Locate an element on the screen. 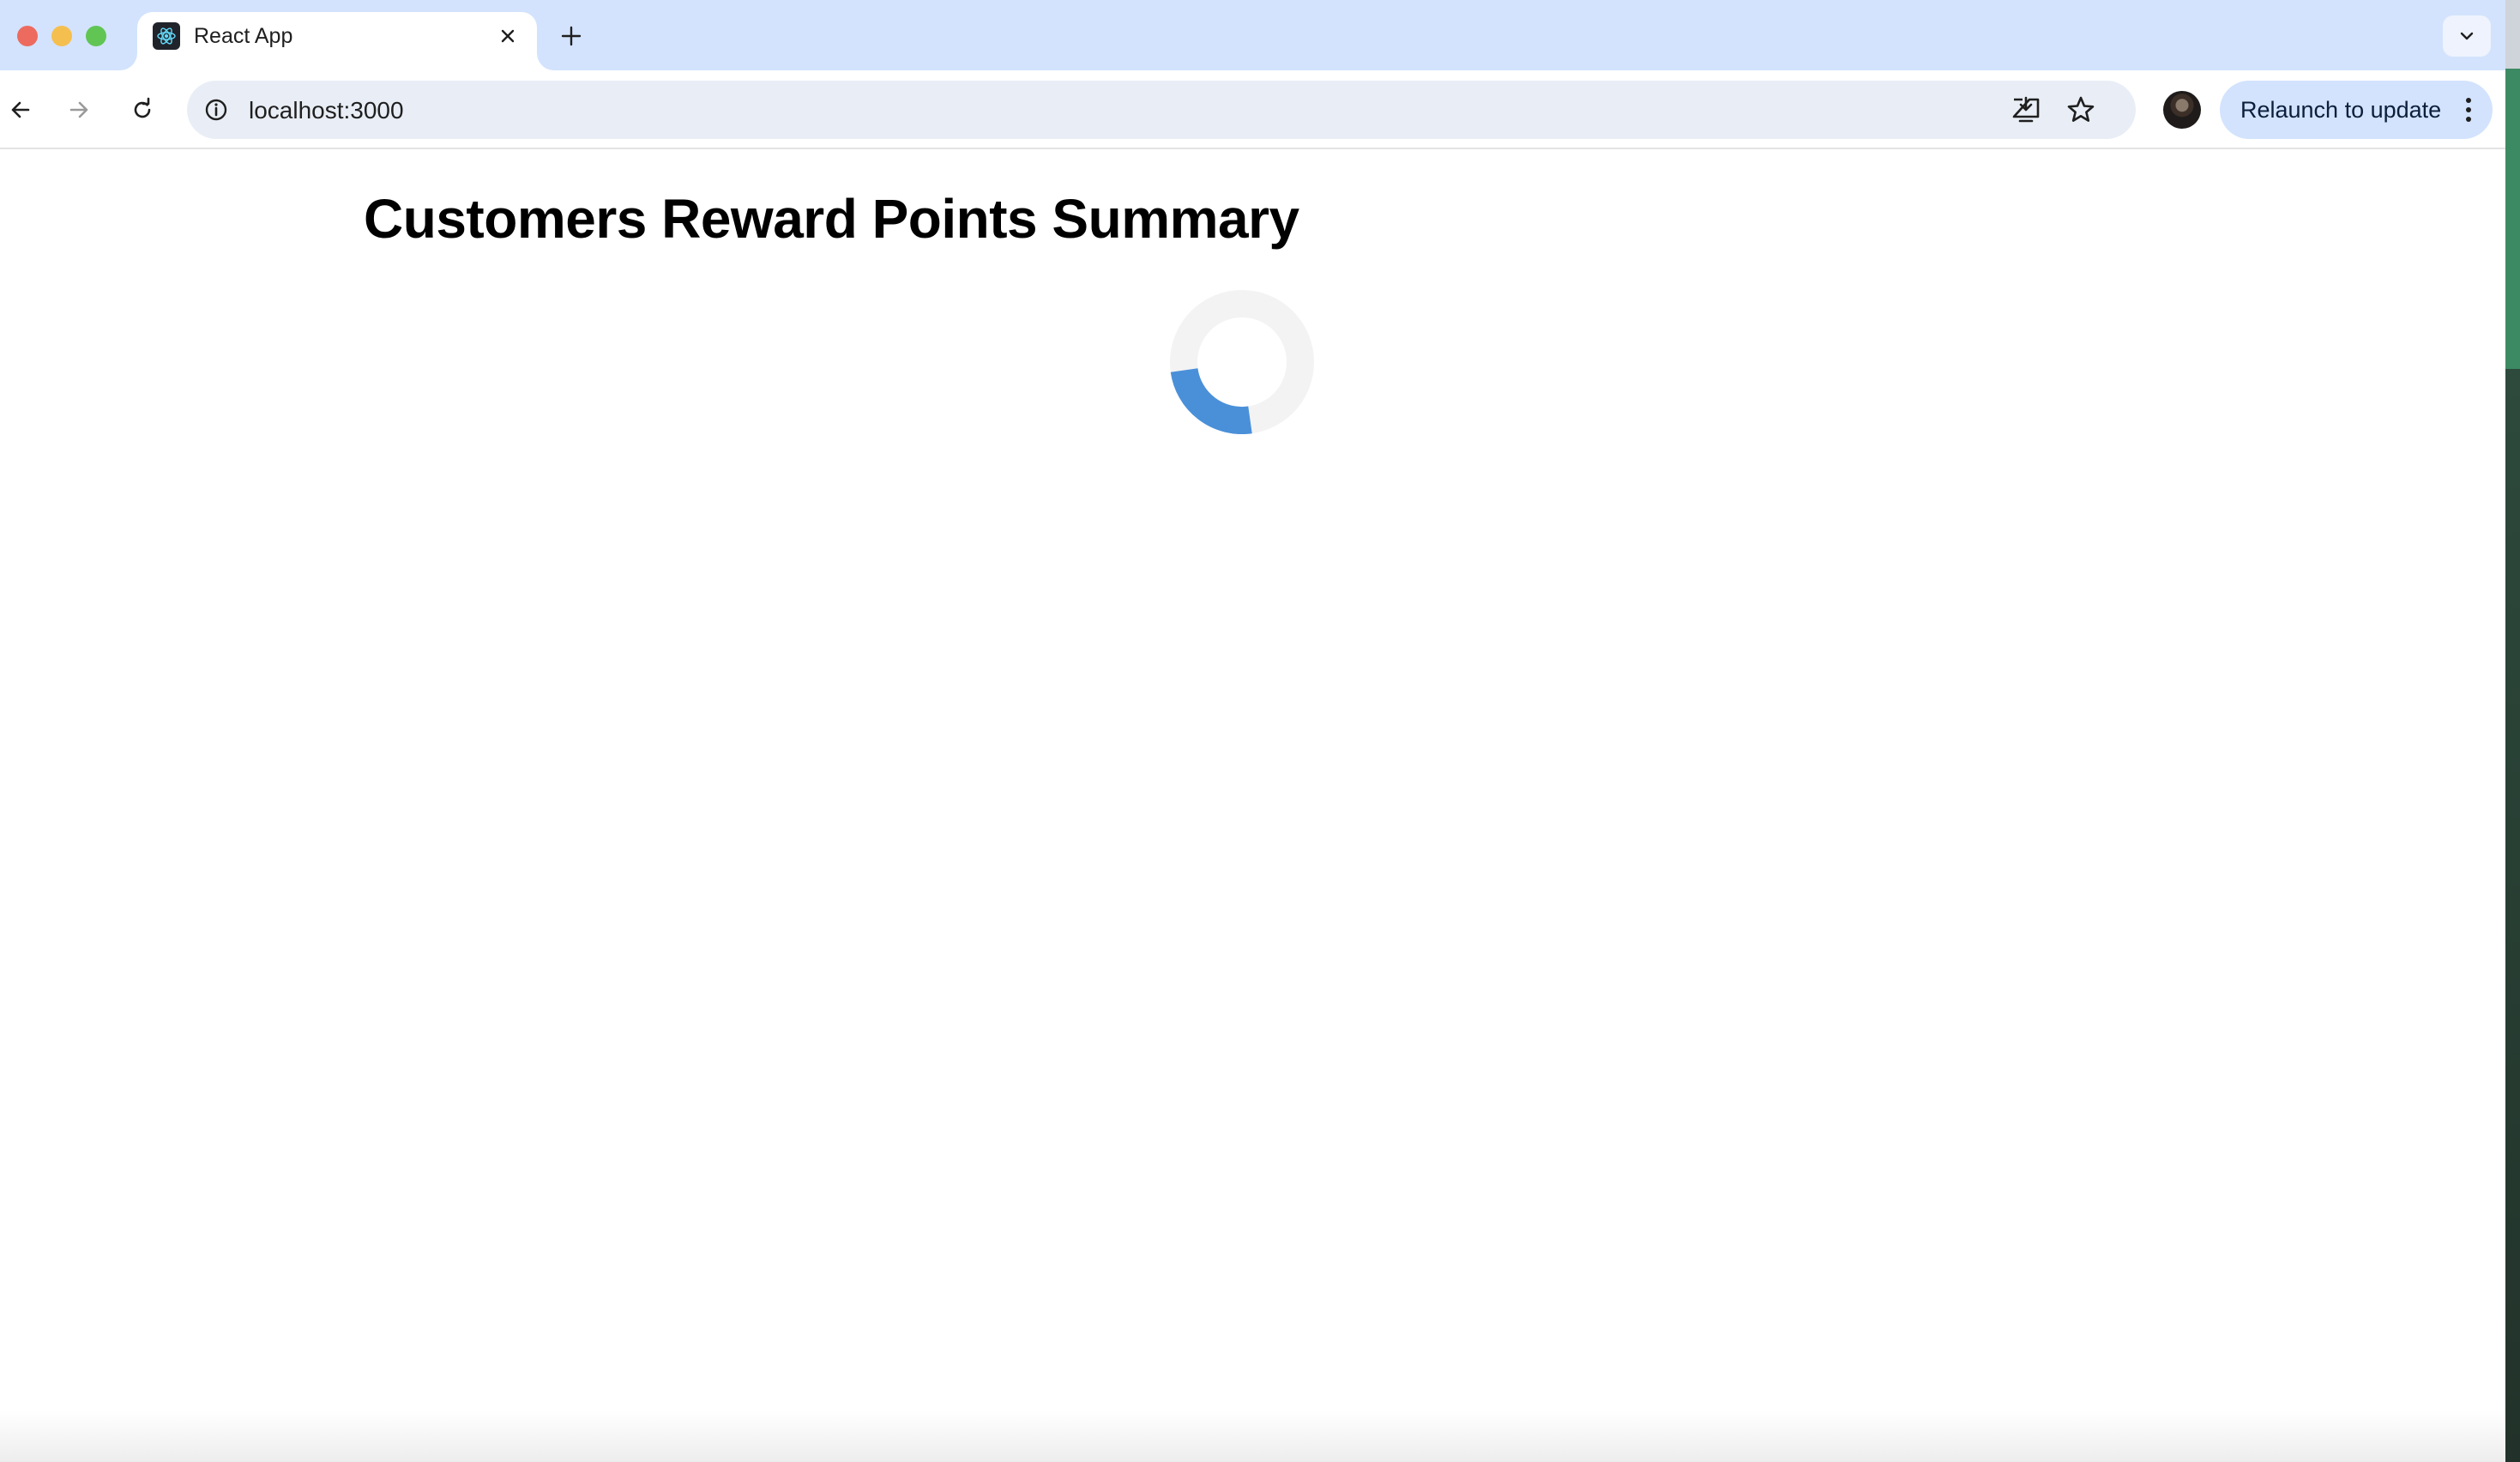 Image resolution: width=2520 pixels, height=1462 pixels. new-tab-plus-icon is located at coordinates (571, 36).